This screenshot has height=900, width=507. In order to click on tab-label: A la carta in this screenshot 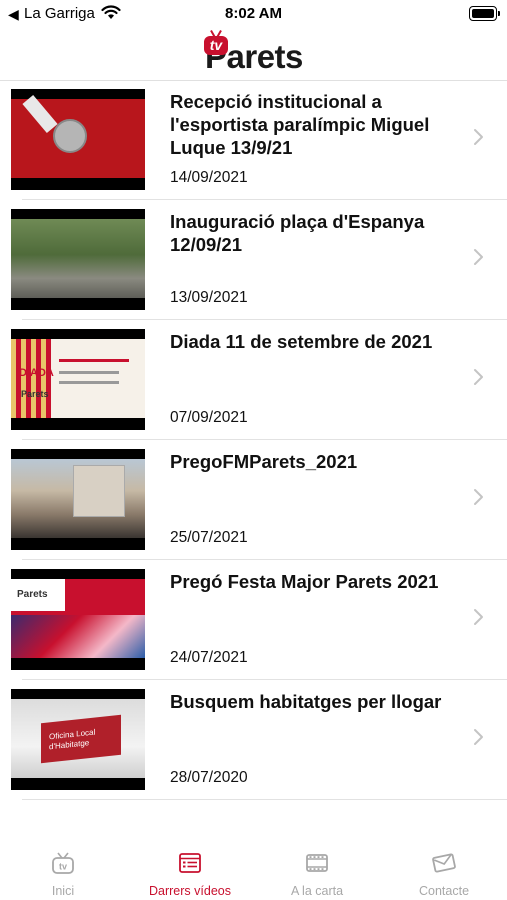, I will do `click(317, 891)`.